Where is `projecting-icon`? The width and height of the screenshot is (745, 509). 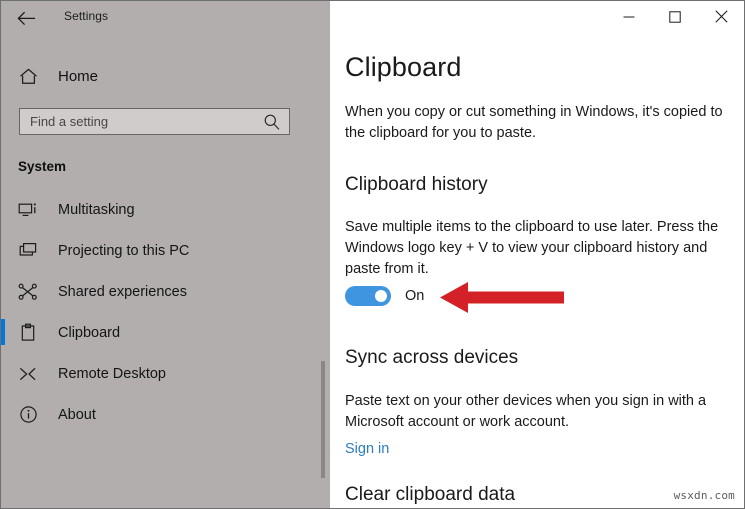 projecting-icon is located at coordinates (28, 251).